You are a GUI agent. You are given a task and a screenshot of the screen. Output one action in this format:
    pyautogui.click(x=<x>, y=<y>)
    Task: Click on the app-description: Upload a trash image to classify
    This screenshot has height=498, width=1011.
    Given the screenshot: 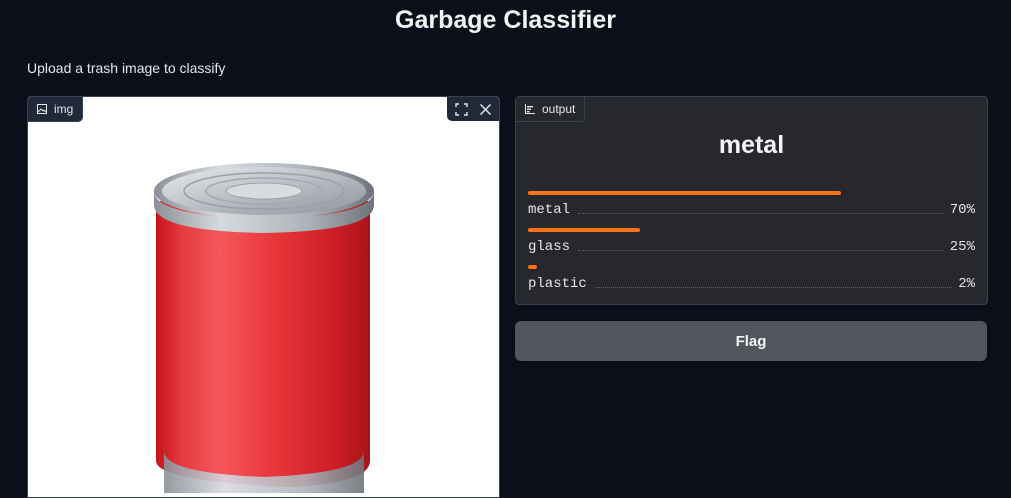 What is the action you would take?
    pyautogui.click(x=126, y=68)
    